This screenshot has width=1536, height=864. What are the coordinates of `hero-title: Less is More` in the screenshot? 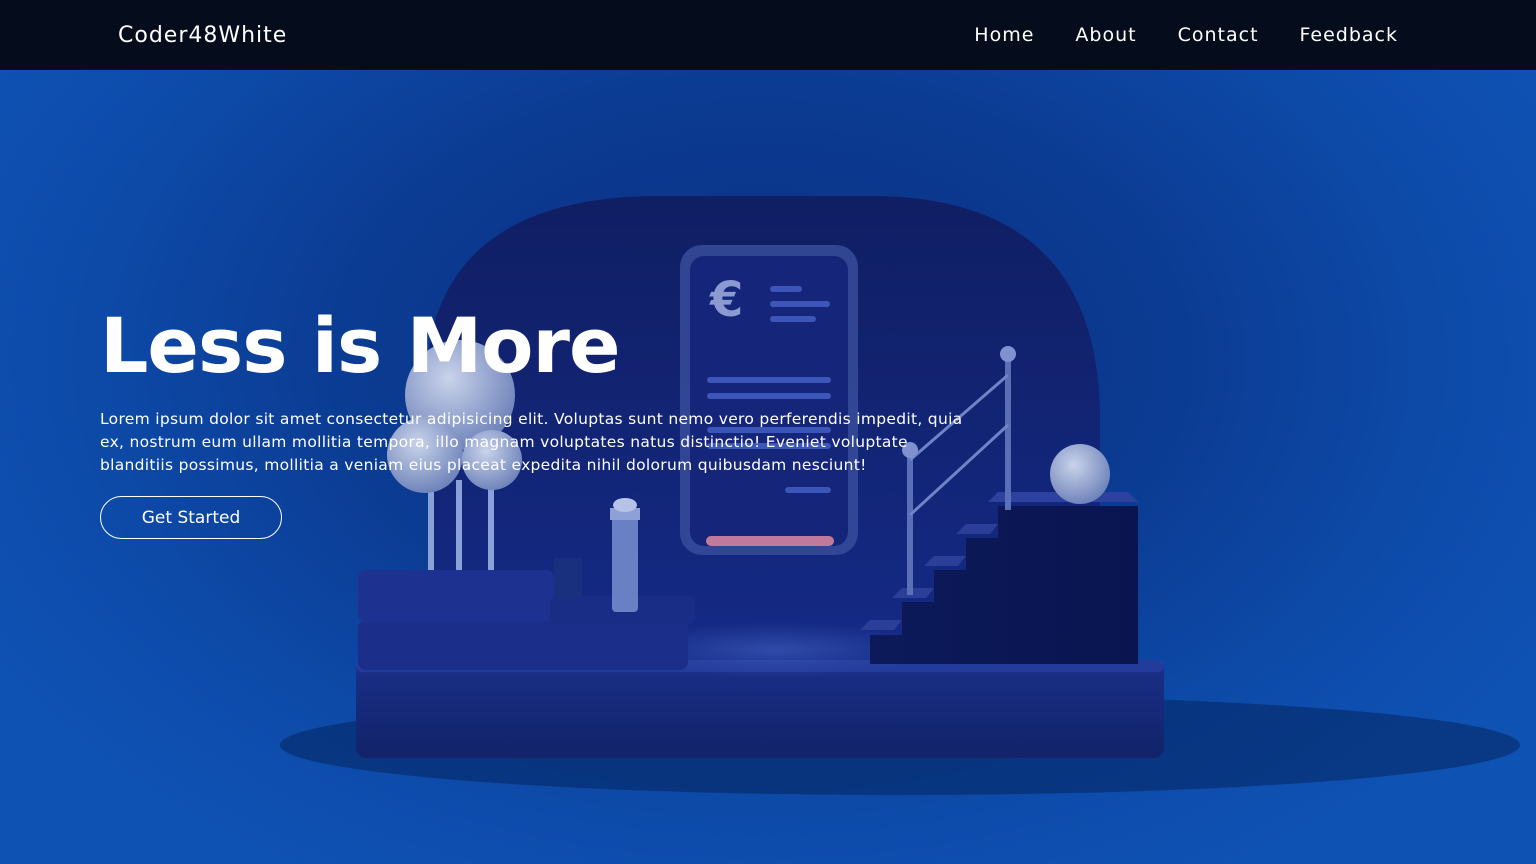 It's located at (360, 345).